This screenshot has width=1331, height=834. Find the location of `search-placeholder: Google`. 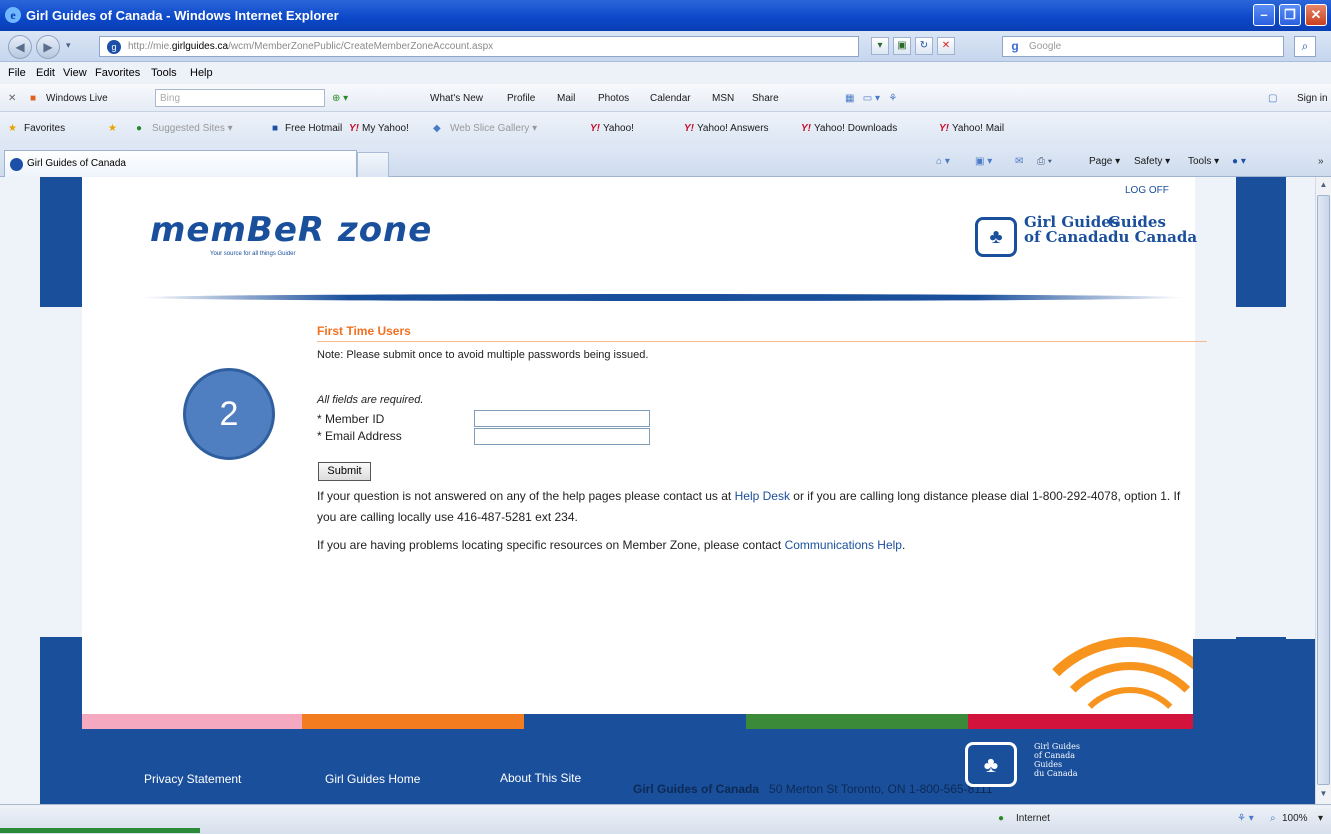

search-placeholder: Google is located at coordinates (1045, 46).